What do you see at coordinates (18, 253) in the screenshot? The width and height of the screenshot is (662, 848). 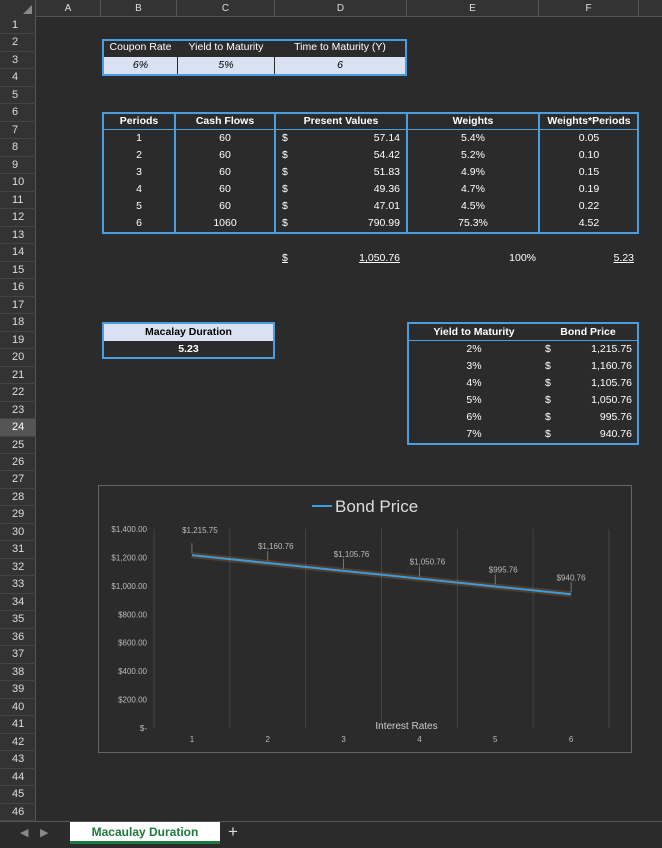 I see `row-header: 14` at bounding box center [18, 253].